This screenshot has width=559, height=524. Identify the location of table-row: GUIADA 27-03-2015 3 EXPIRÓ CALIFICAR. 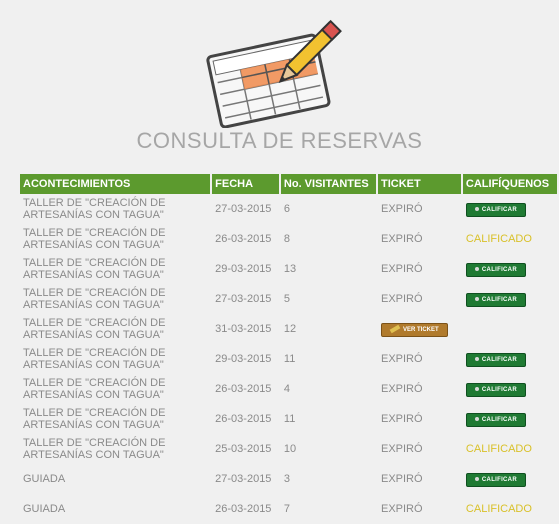
(288, 479).